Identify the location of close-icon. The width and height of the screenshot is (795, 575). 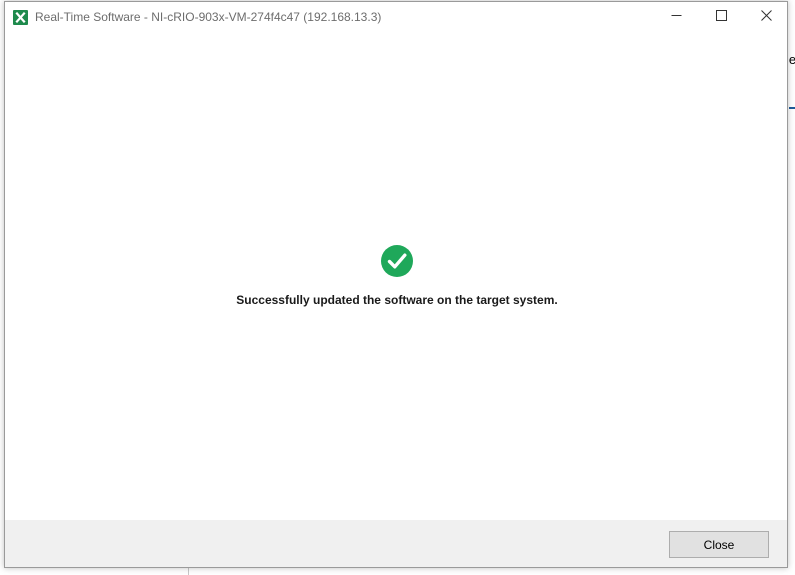
(766, 17).